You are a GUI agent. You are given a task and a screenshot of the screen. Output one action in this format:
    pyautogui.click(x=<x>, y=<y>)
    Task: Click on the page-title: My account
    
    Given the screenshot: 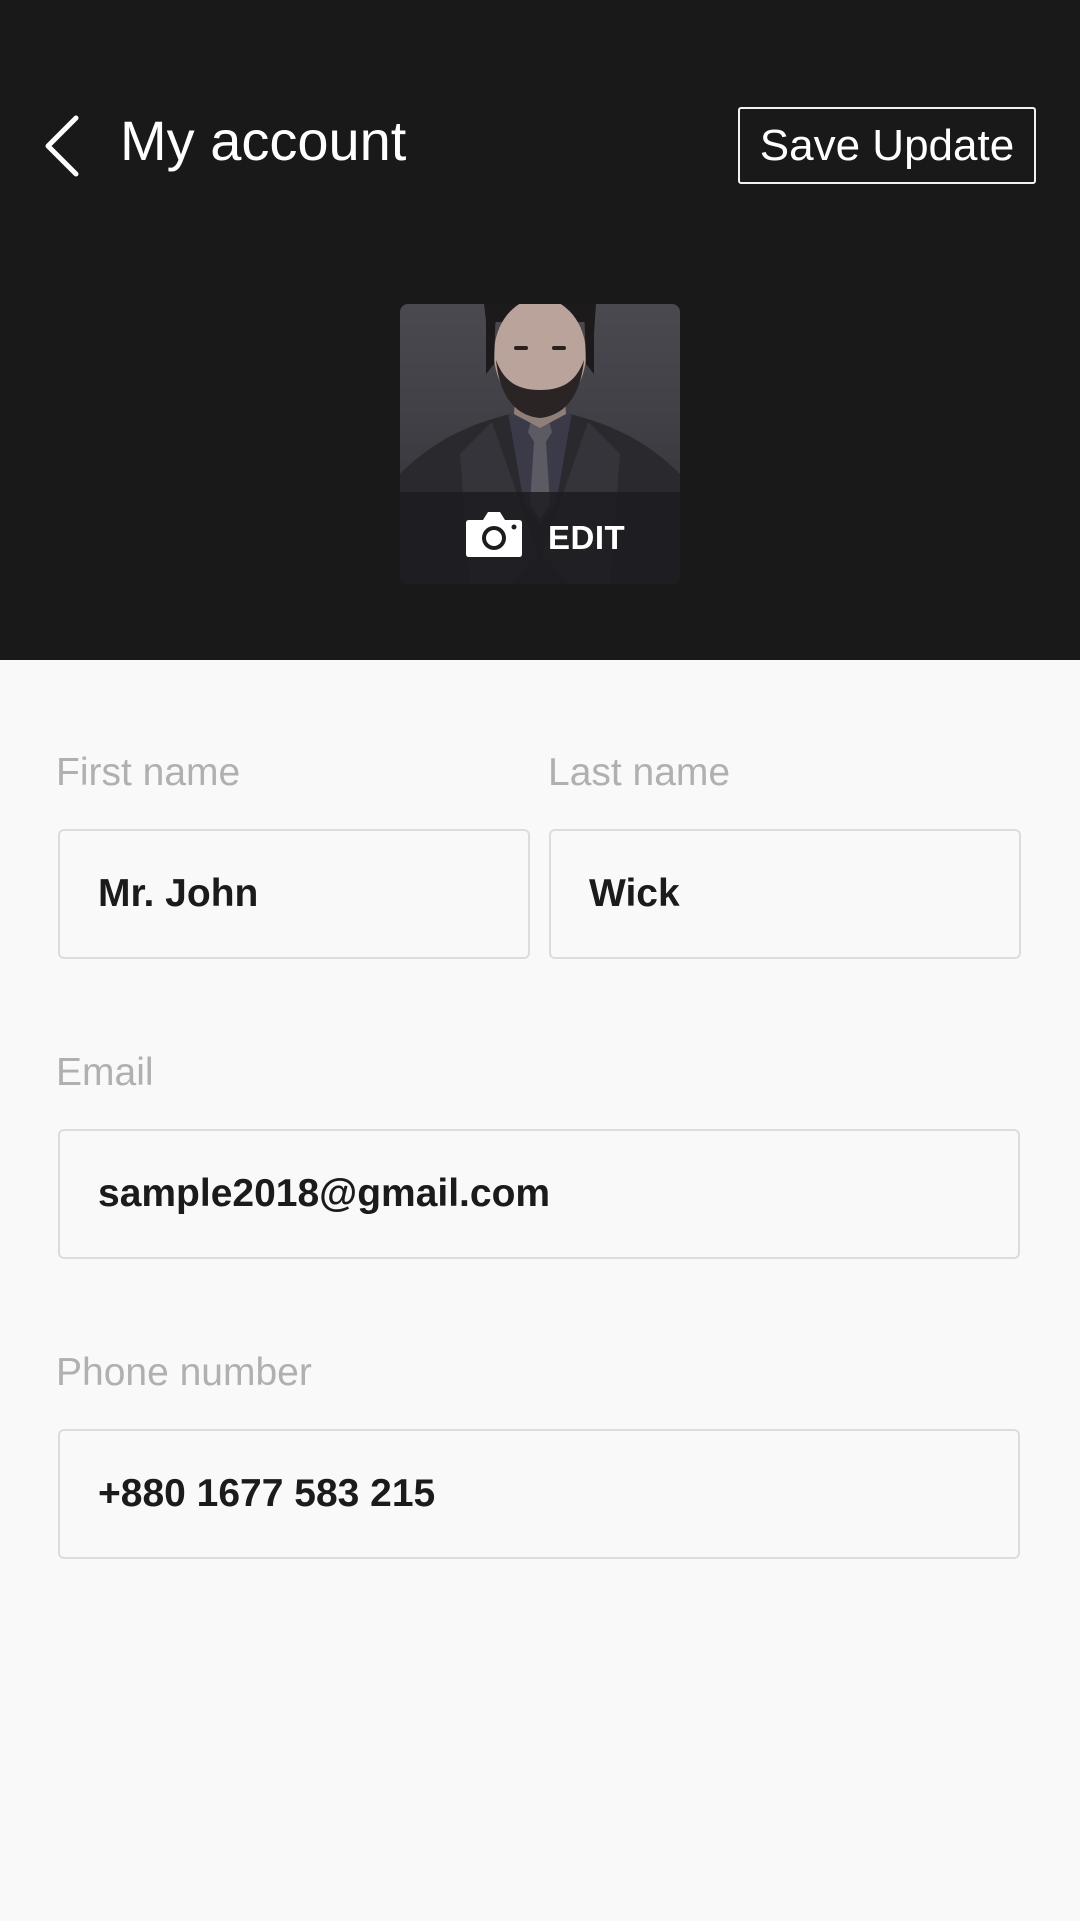 What is the action you would take?
    pyautogui.click(x=263, y=140)
    